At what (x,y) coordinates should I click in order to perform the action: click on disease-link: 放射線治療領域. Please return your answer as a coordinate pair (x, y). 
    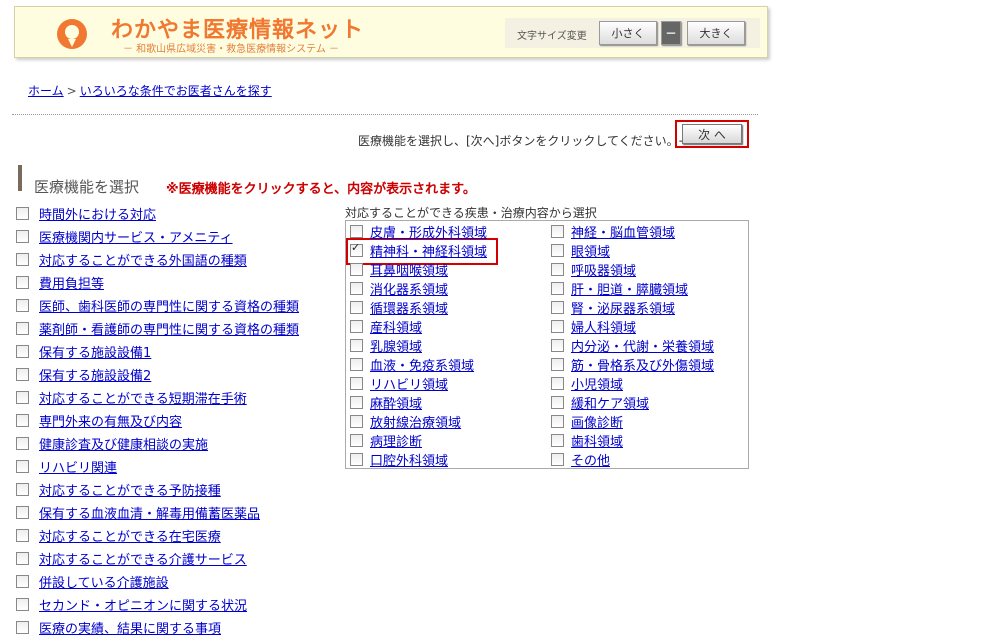
    Looking at the image, I should click on (415, 421).